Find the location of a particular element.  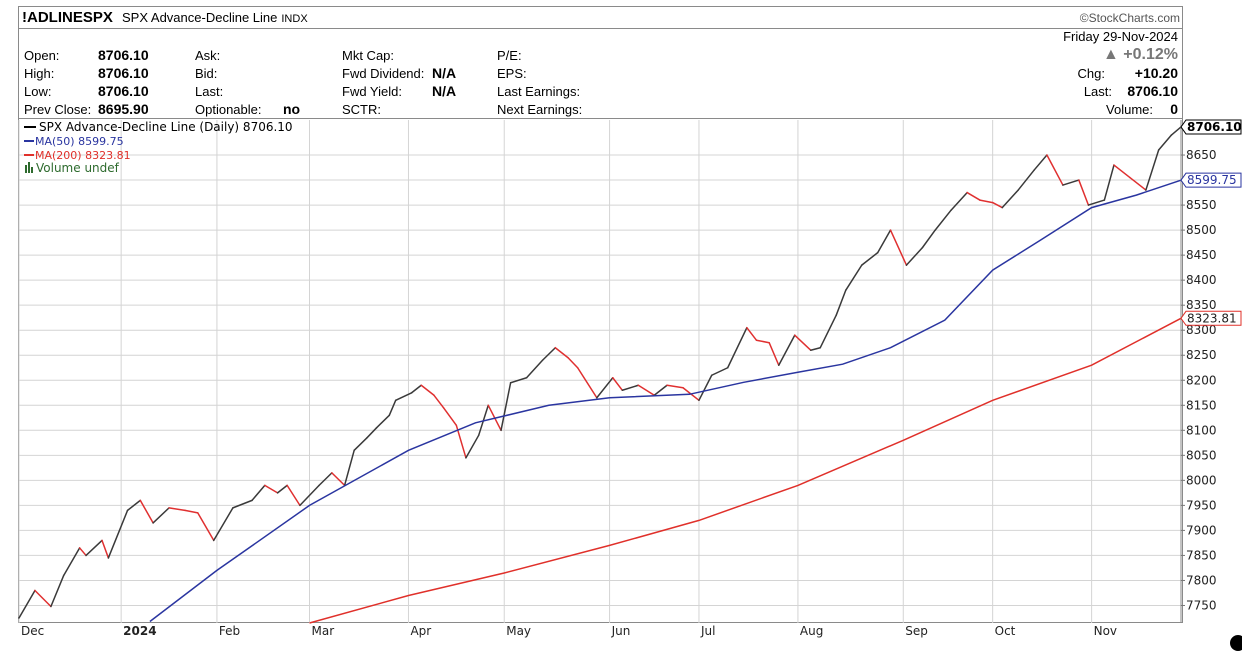

x-tick-label: Aug is located at coordinates (811, 631).